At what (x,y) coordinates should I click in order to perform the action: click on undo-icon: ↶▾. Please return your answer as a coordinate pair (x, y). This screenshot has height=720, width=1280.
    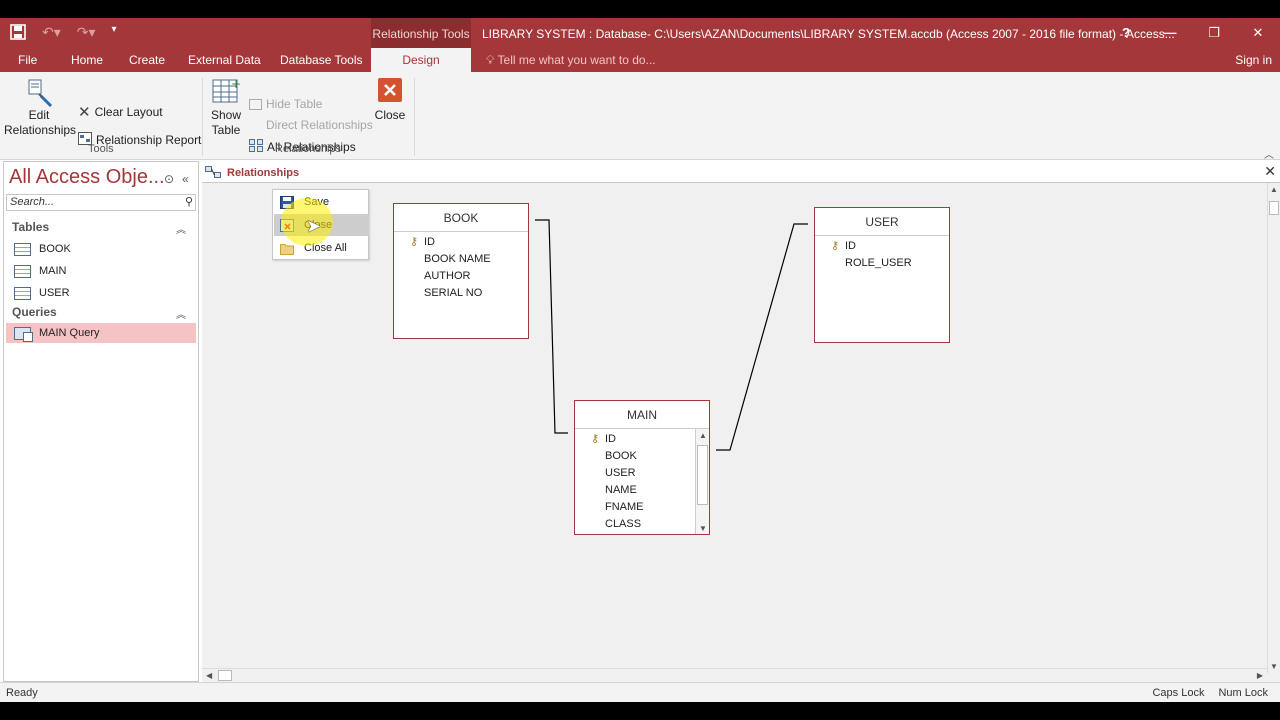
    Looking at the image, I should click on (51, 33).